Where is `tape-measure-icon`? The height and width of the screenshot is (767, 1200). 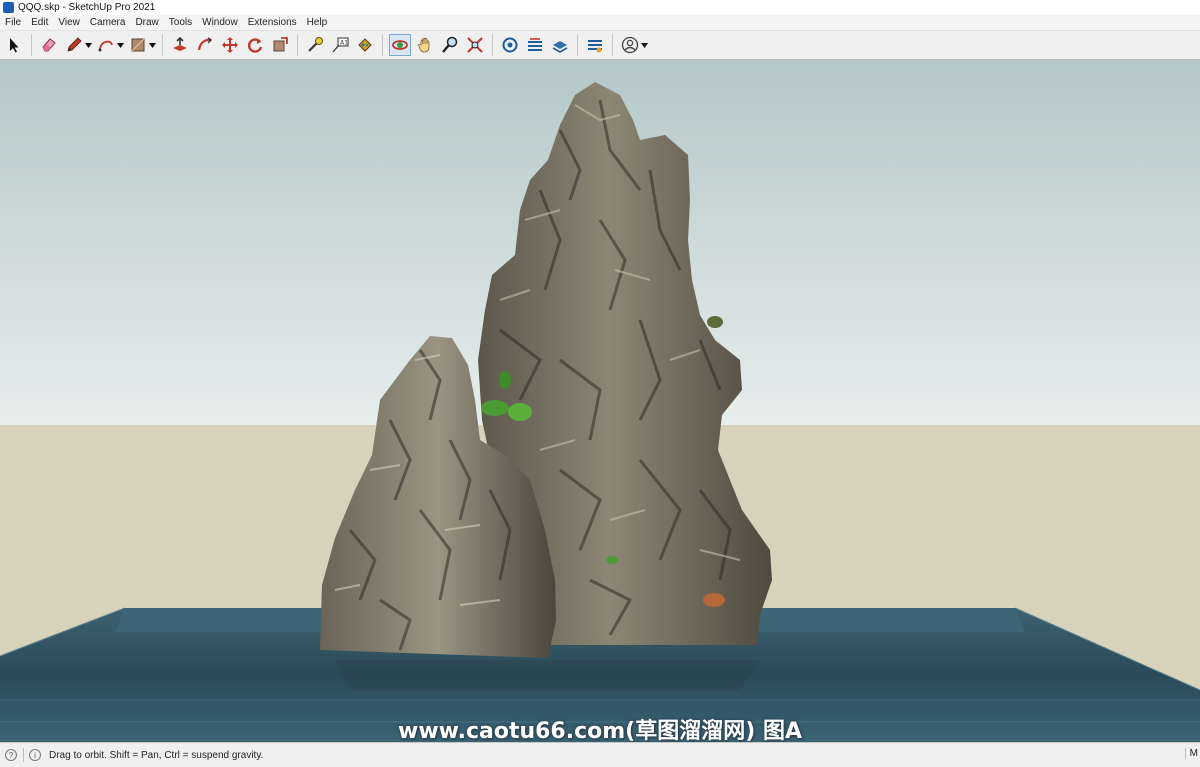 tape-measure-icon is located at coordinates (315, 44).